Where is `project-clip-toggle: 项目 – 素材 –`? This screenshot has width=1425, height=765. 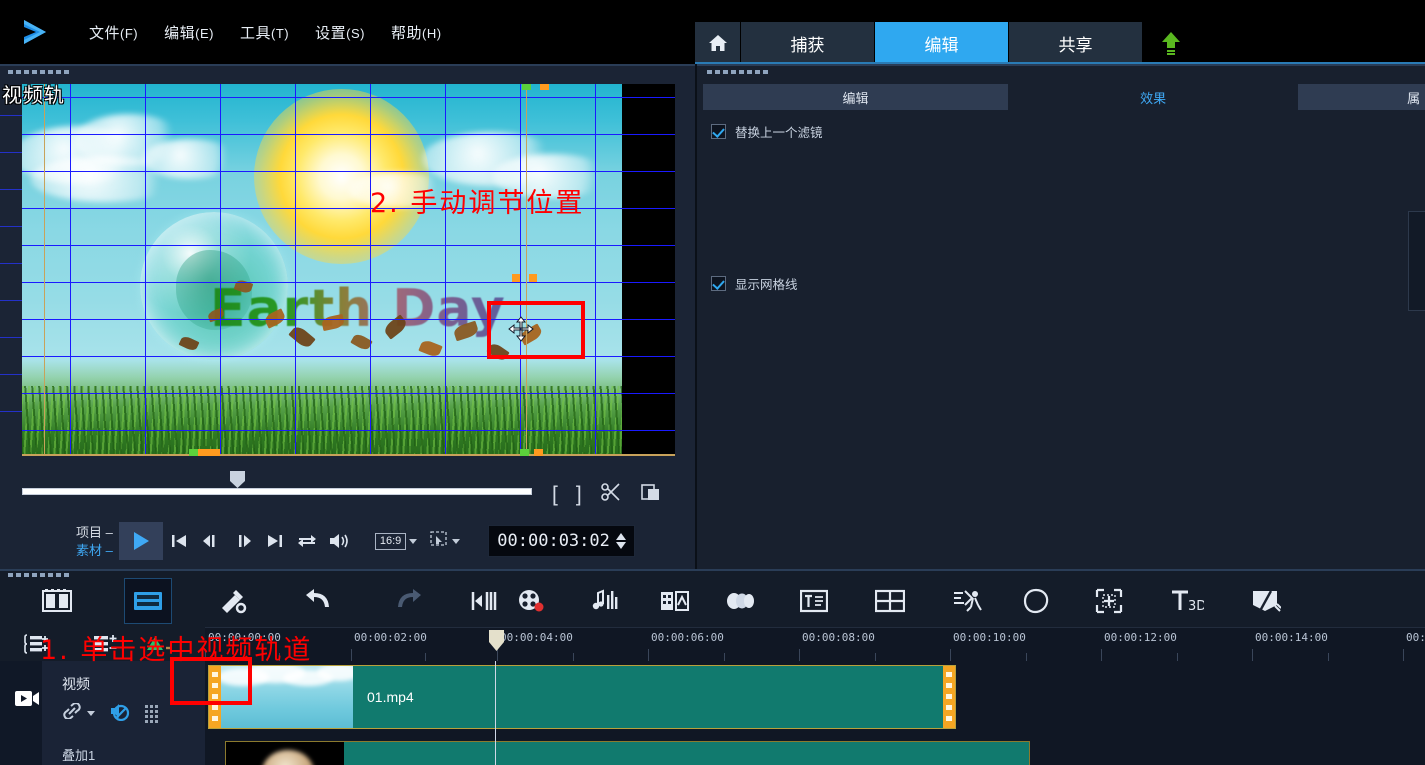 project-clip-toggle: 项目 – 素材 – is located at coordinates (94, 541).